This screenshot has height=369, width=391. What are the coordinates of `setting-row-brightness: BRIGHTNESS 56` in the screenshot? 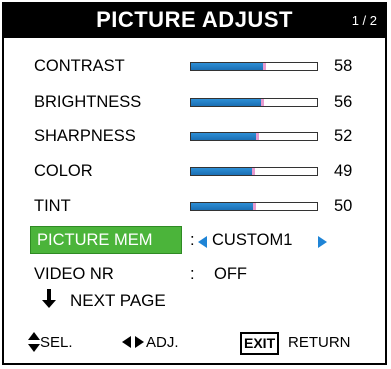 It's located at (194, 104).